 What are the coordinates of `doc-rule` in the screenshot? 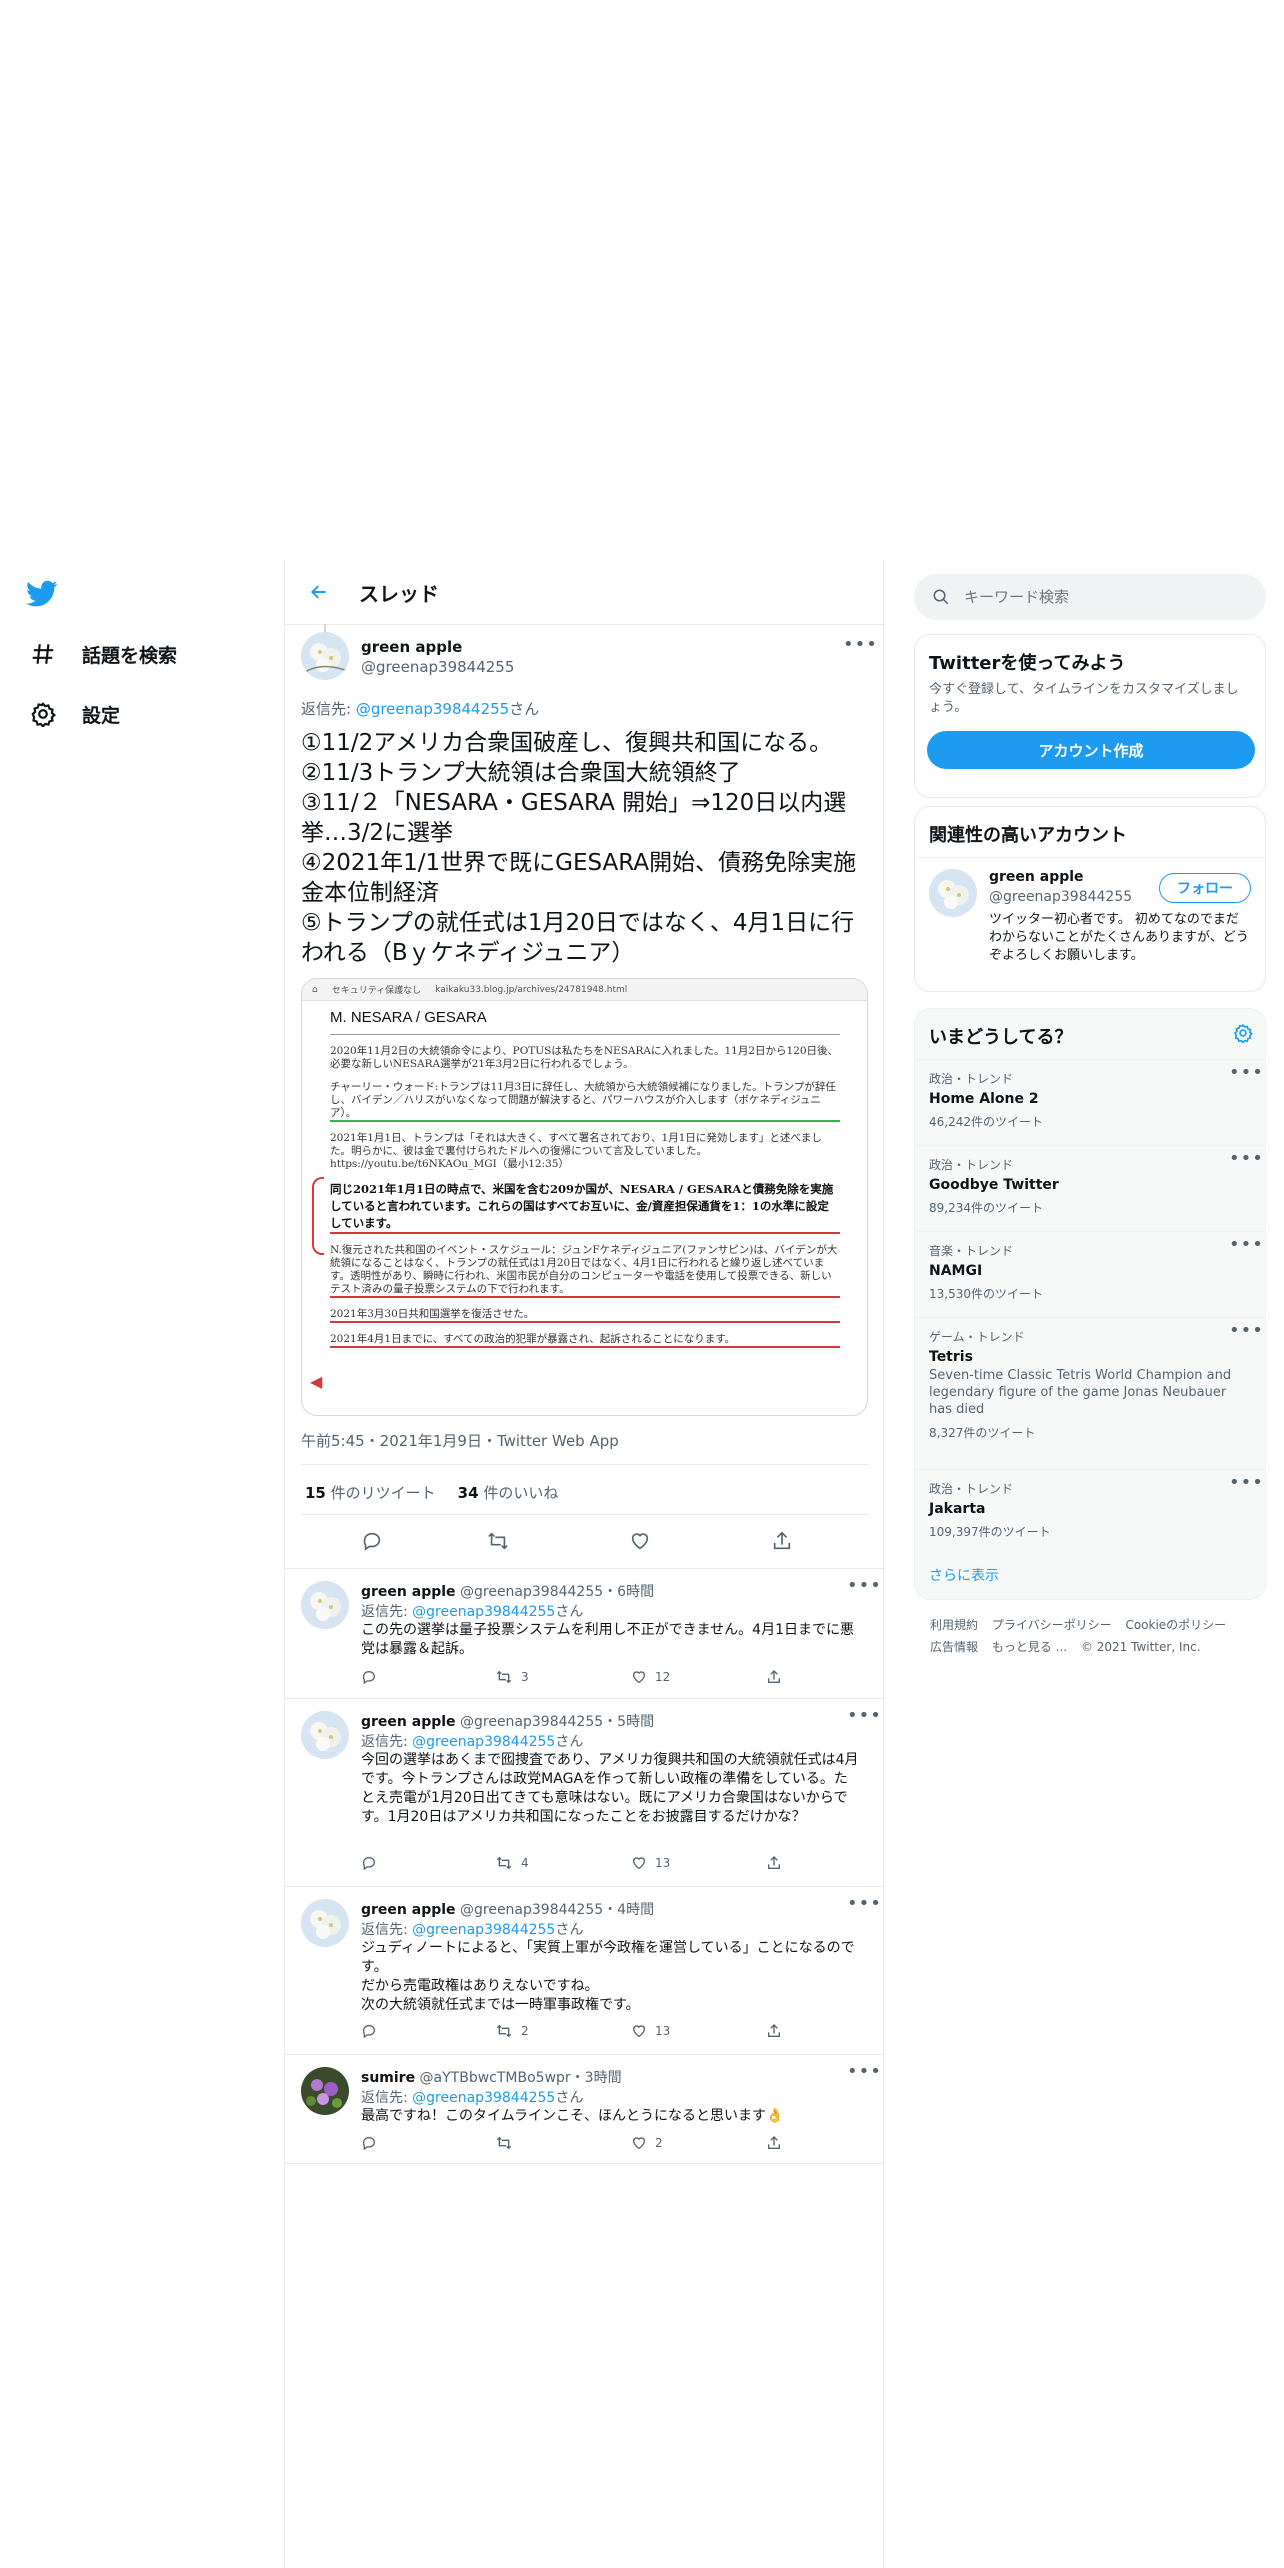 It's located at (585, 1034).